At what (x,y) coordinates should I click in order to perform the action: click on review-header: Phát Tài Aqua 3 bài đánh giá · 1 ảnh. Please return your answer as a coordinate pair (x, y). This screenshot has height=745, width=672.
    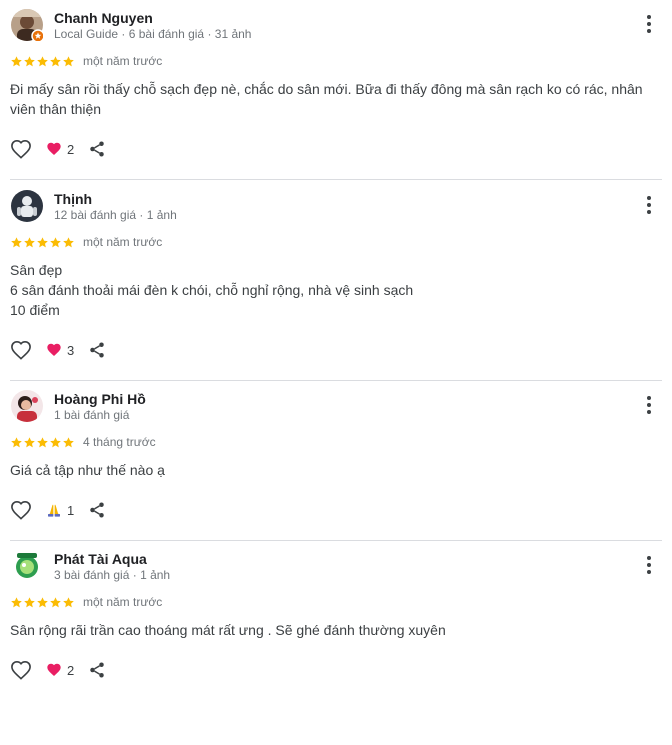
    Looking at the image, I should click on (336, 567).